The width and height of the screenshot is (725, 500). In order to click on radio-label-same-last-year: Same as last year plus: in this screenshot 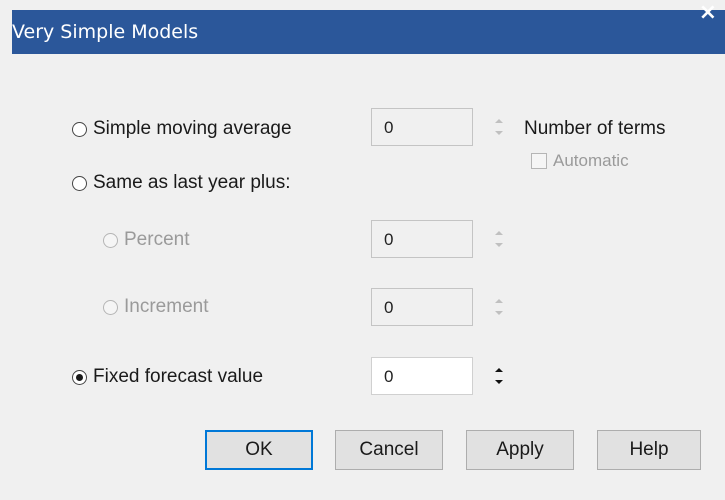, I will do `click(192, 182)`.